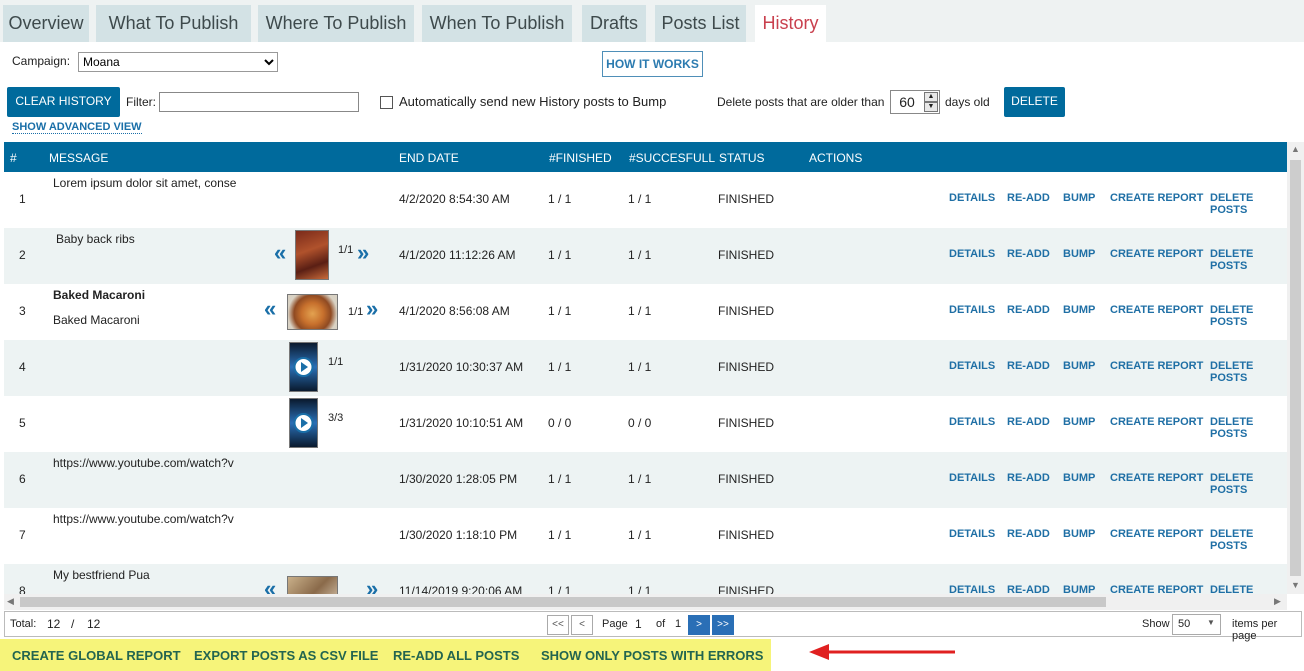 The width and height of the screenshot is (1304, 671). Describe the element at coordinates (700, 23) in the screenshot. I see `tab-posts-list: Posts List` at that location.